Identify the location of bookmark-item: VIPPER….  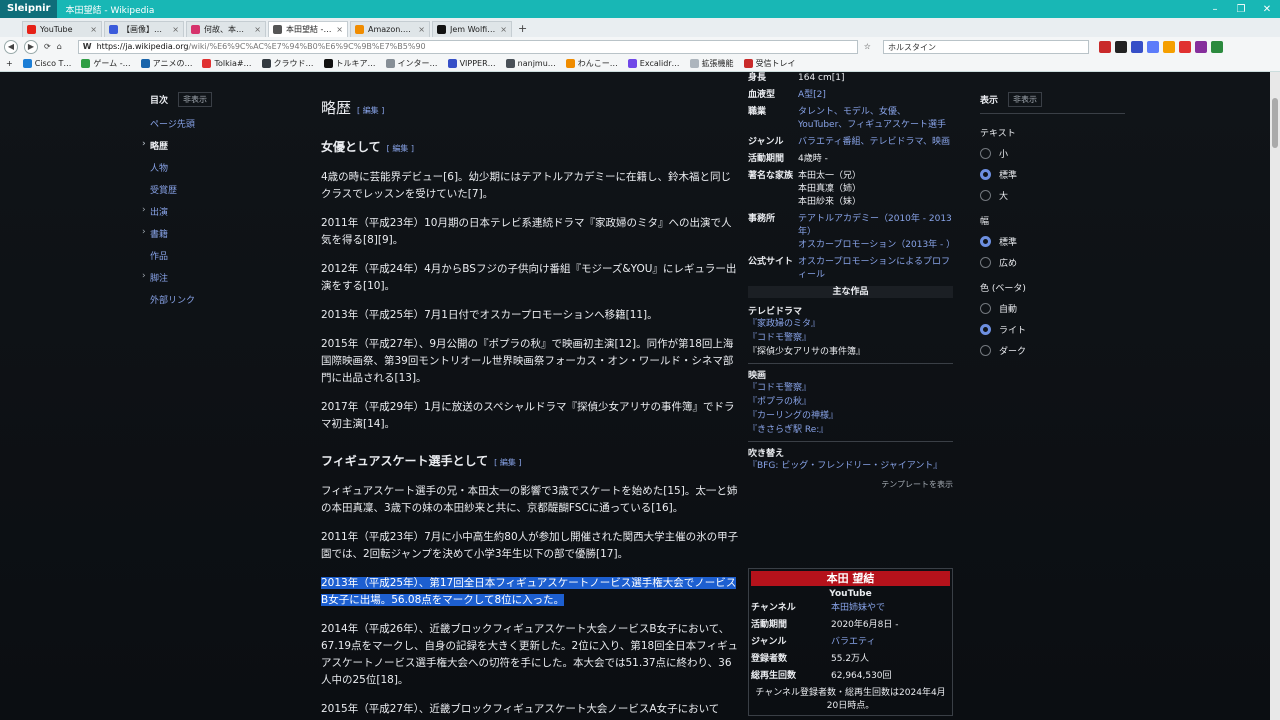
(471, 63).